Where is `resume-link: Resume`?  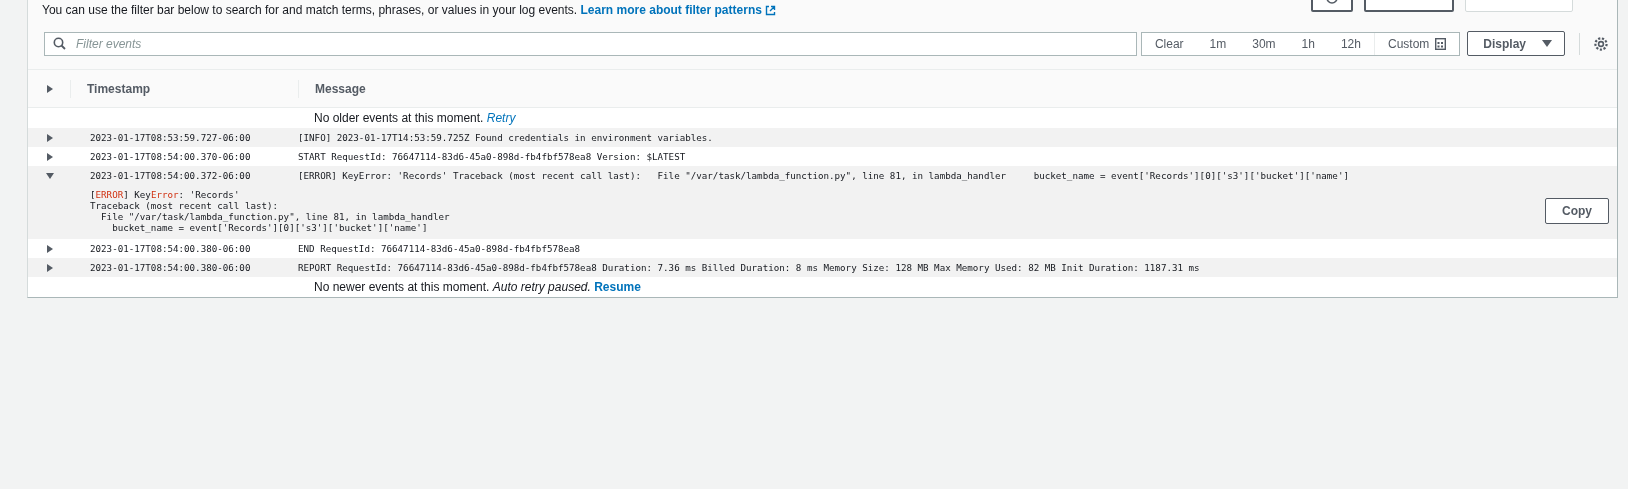 resume-link: Resume is located at coordinates (617, 287).